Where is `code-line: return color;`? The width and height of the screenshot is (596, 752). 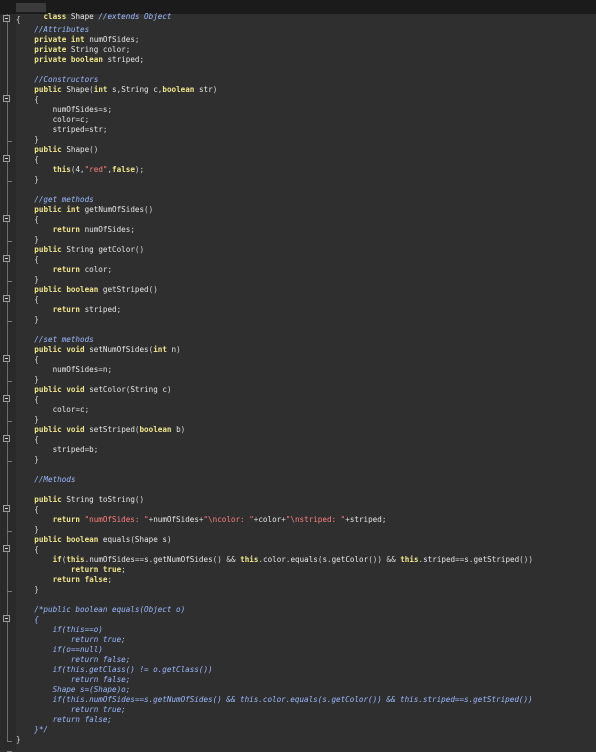
code-line: return color; is located at coordinates (306, 270).